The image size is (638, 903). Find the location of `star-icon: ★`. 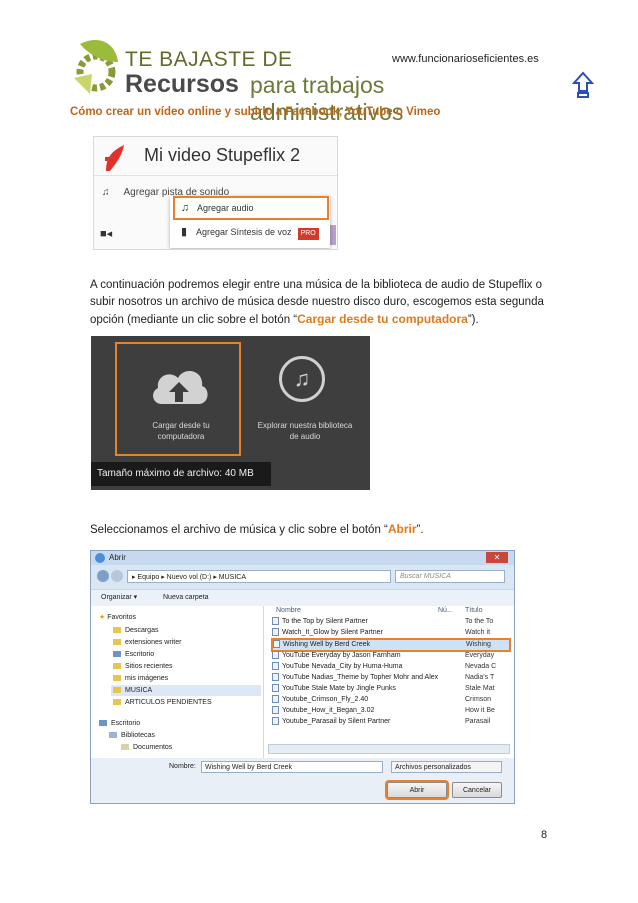

star-icon: ★ is located at coordinates (102, 617).